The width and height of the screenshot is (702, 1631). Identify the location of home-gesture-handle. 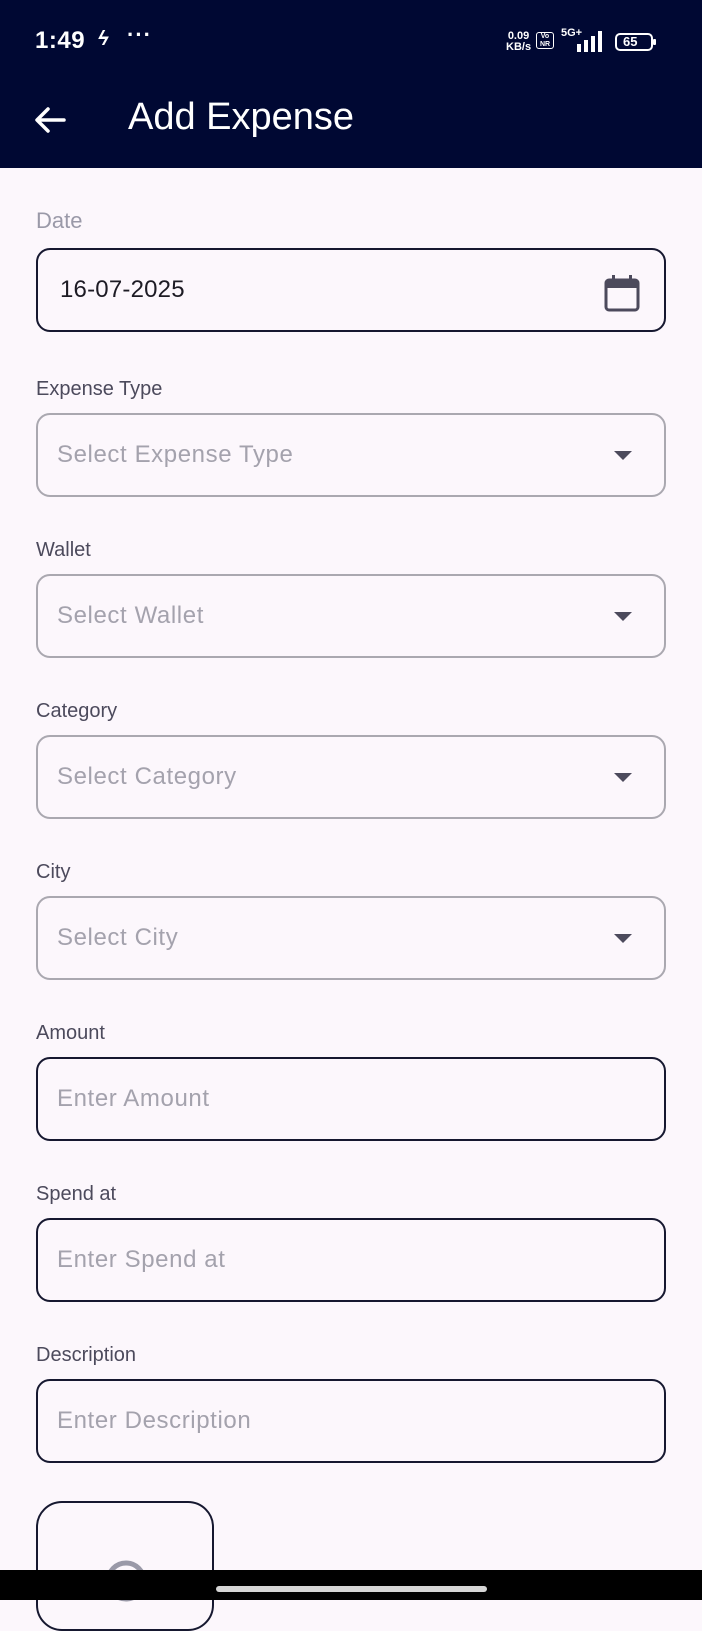
(351, 1589).